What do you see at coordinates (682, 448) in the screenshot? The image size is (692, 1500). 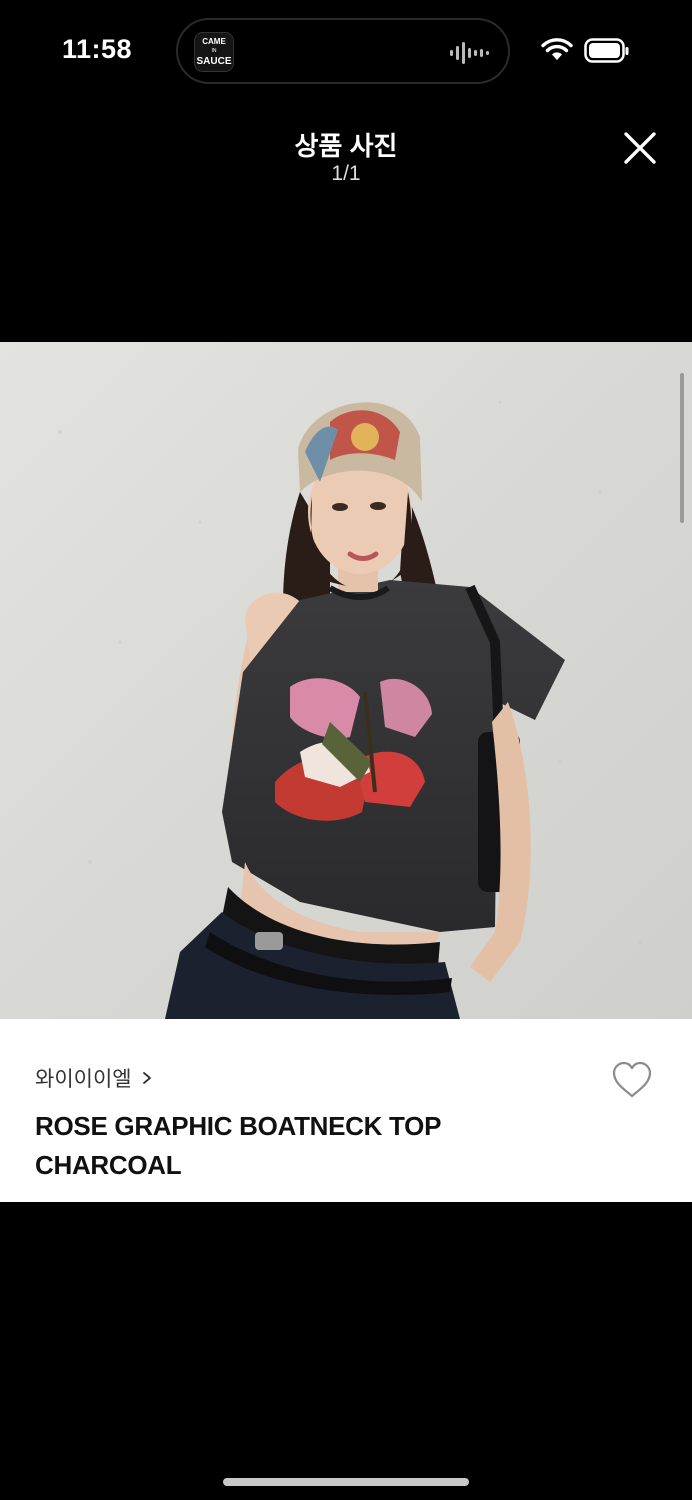 I see `scroll-indicator` at bounding box center [682, 448].